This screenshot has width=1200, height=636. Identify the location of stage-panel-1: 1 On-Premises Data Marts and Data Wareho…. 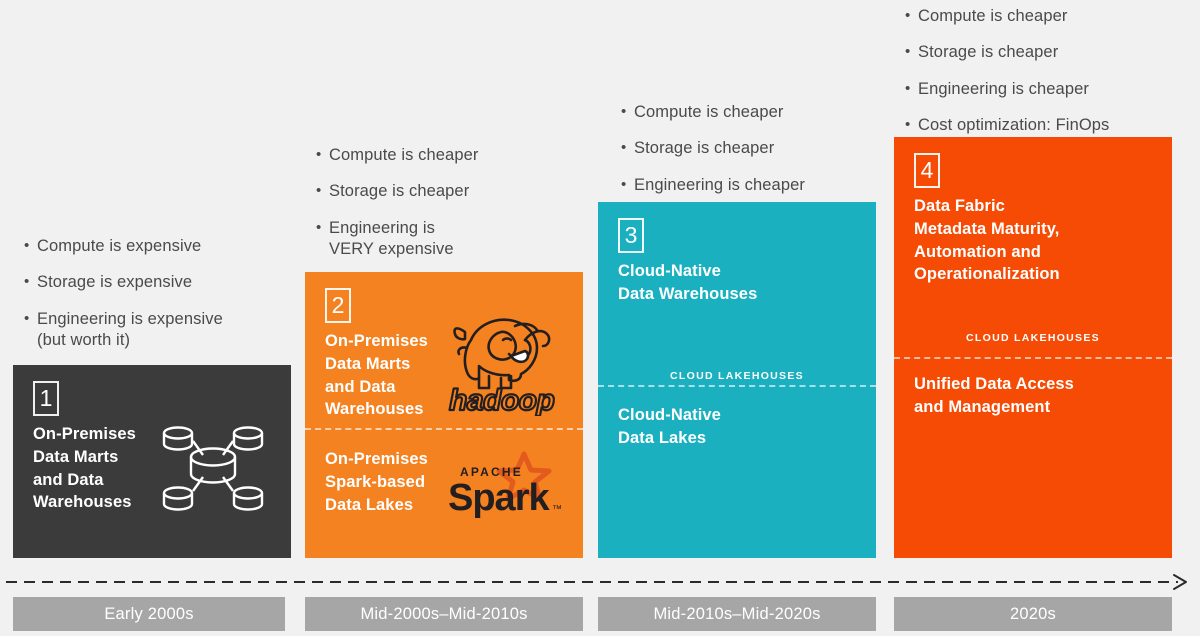
(152, 461).